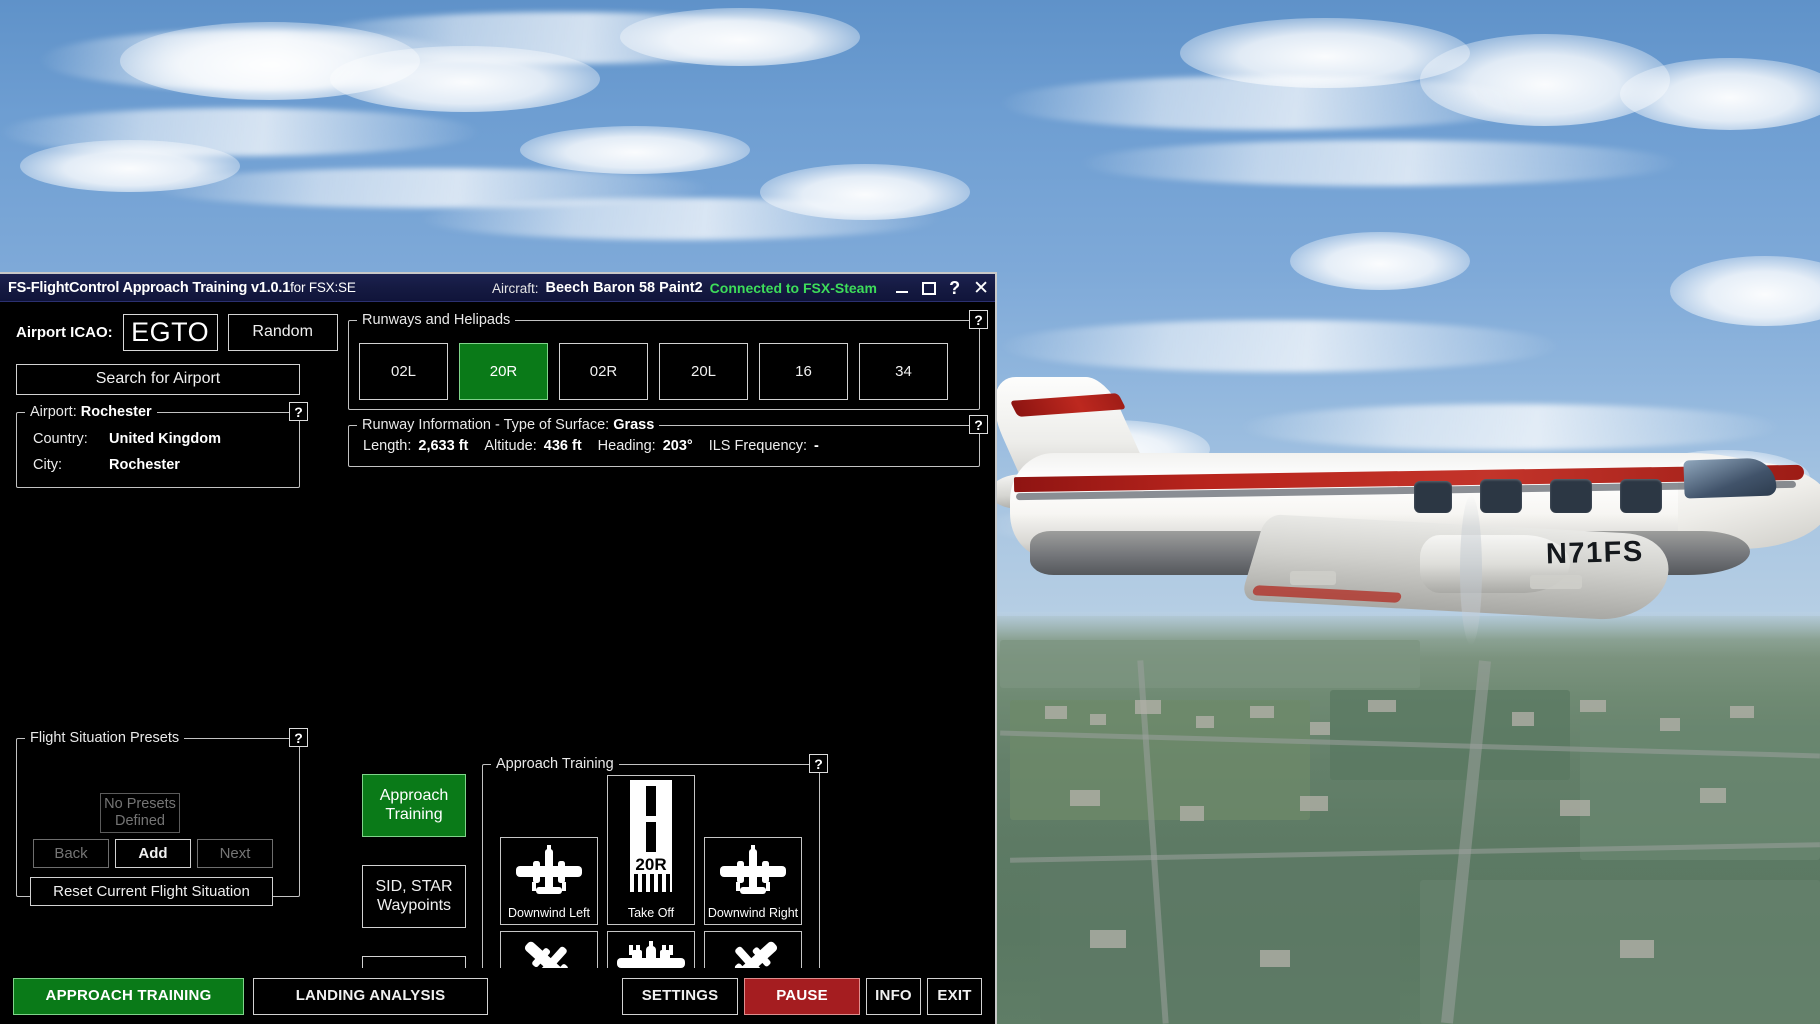 This screenshot has height=1024, width=1820. What do you see at coordinates (1730, 478) in the screenshot?
I see `windshield` at bounding box center [1730, 478].